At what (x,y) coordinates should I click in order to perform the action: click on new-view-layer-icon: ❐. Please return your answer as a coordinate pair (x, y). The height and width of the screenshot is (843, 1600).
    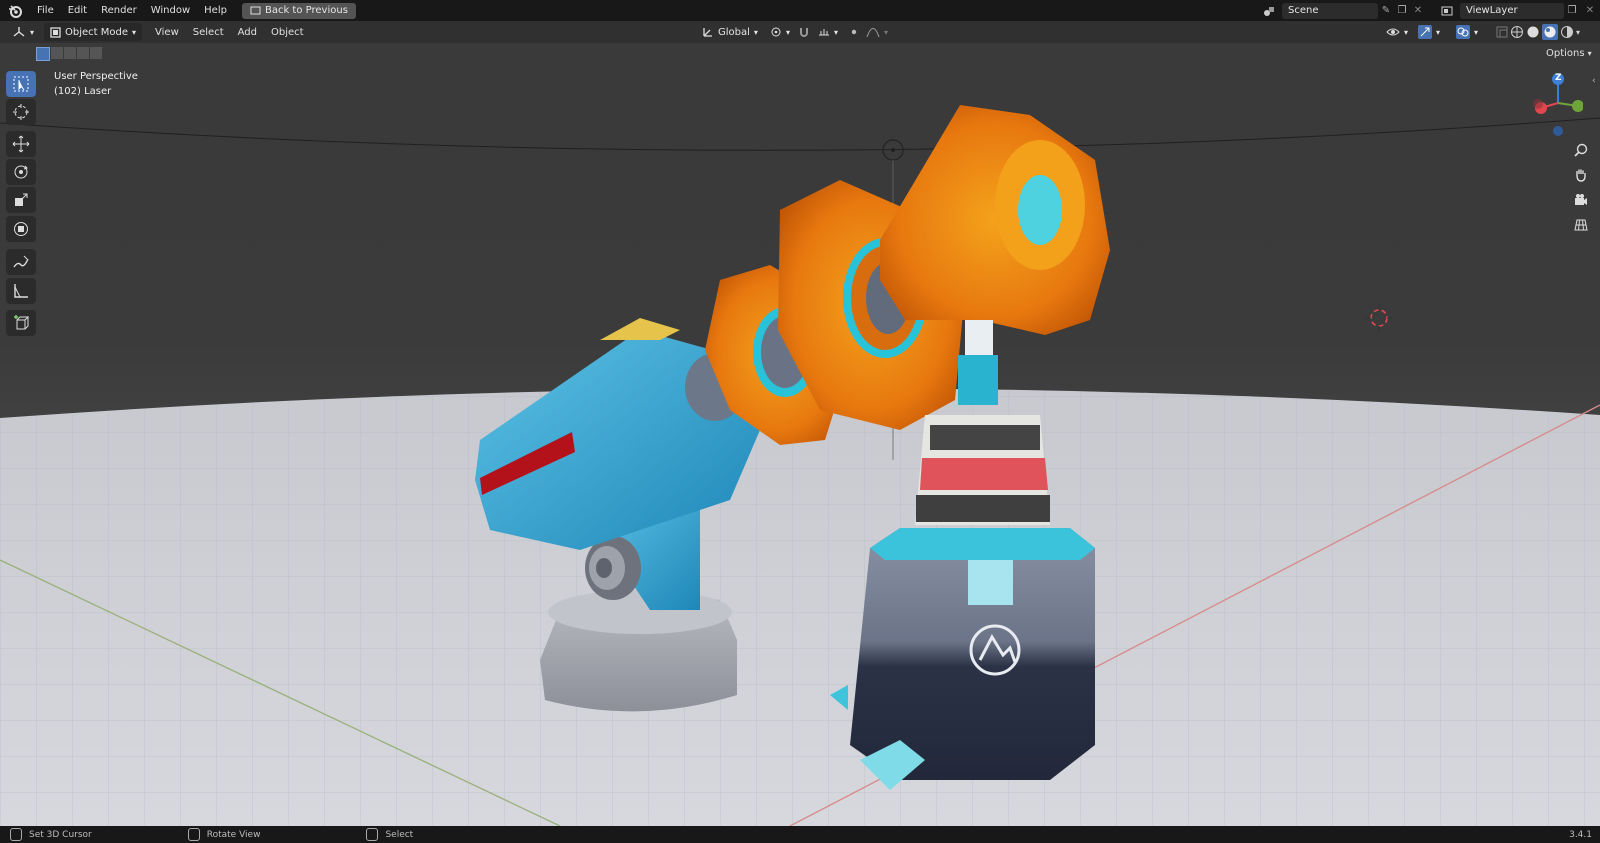
    Looking at the image, I should click on (1572, 10).